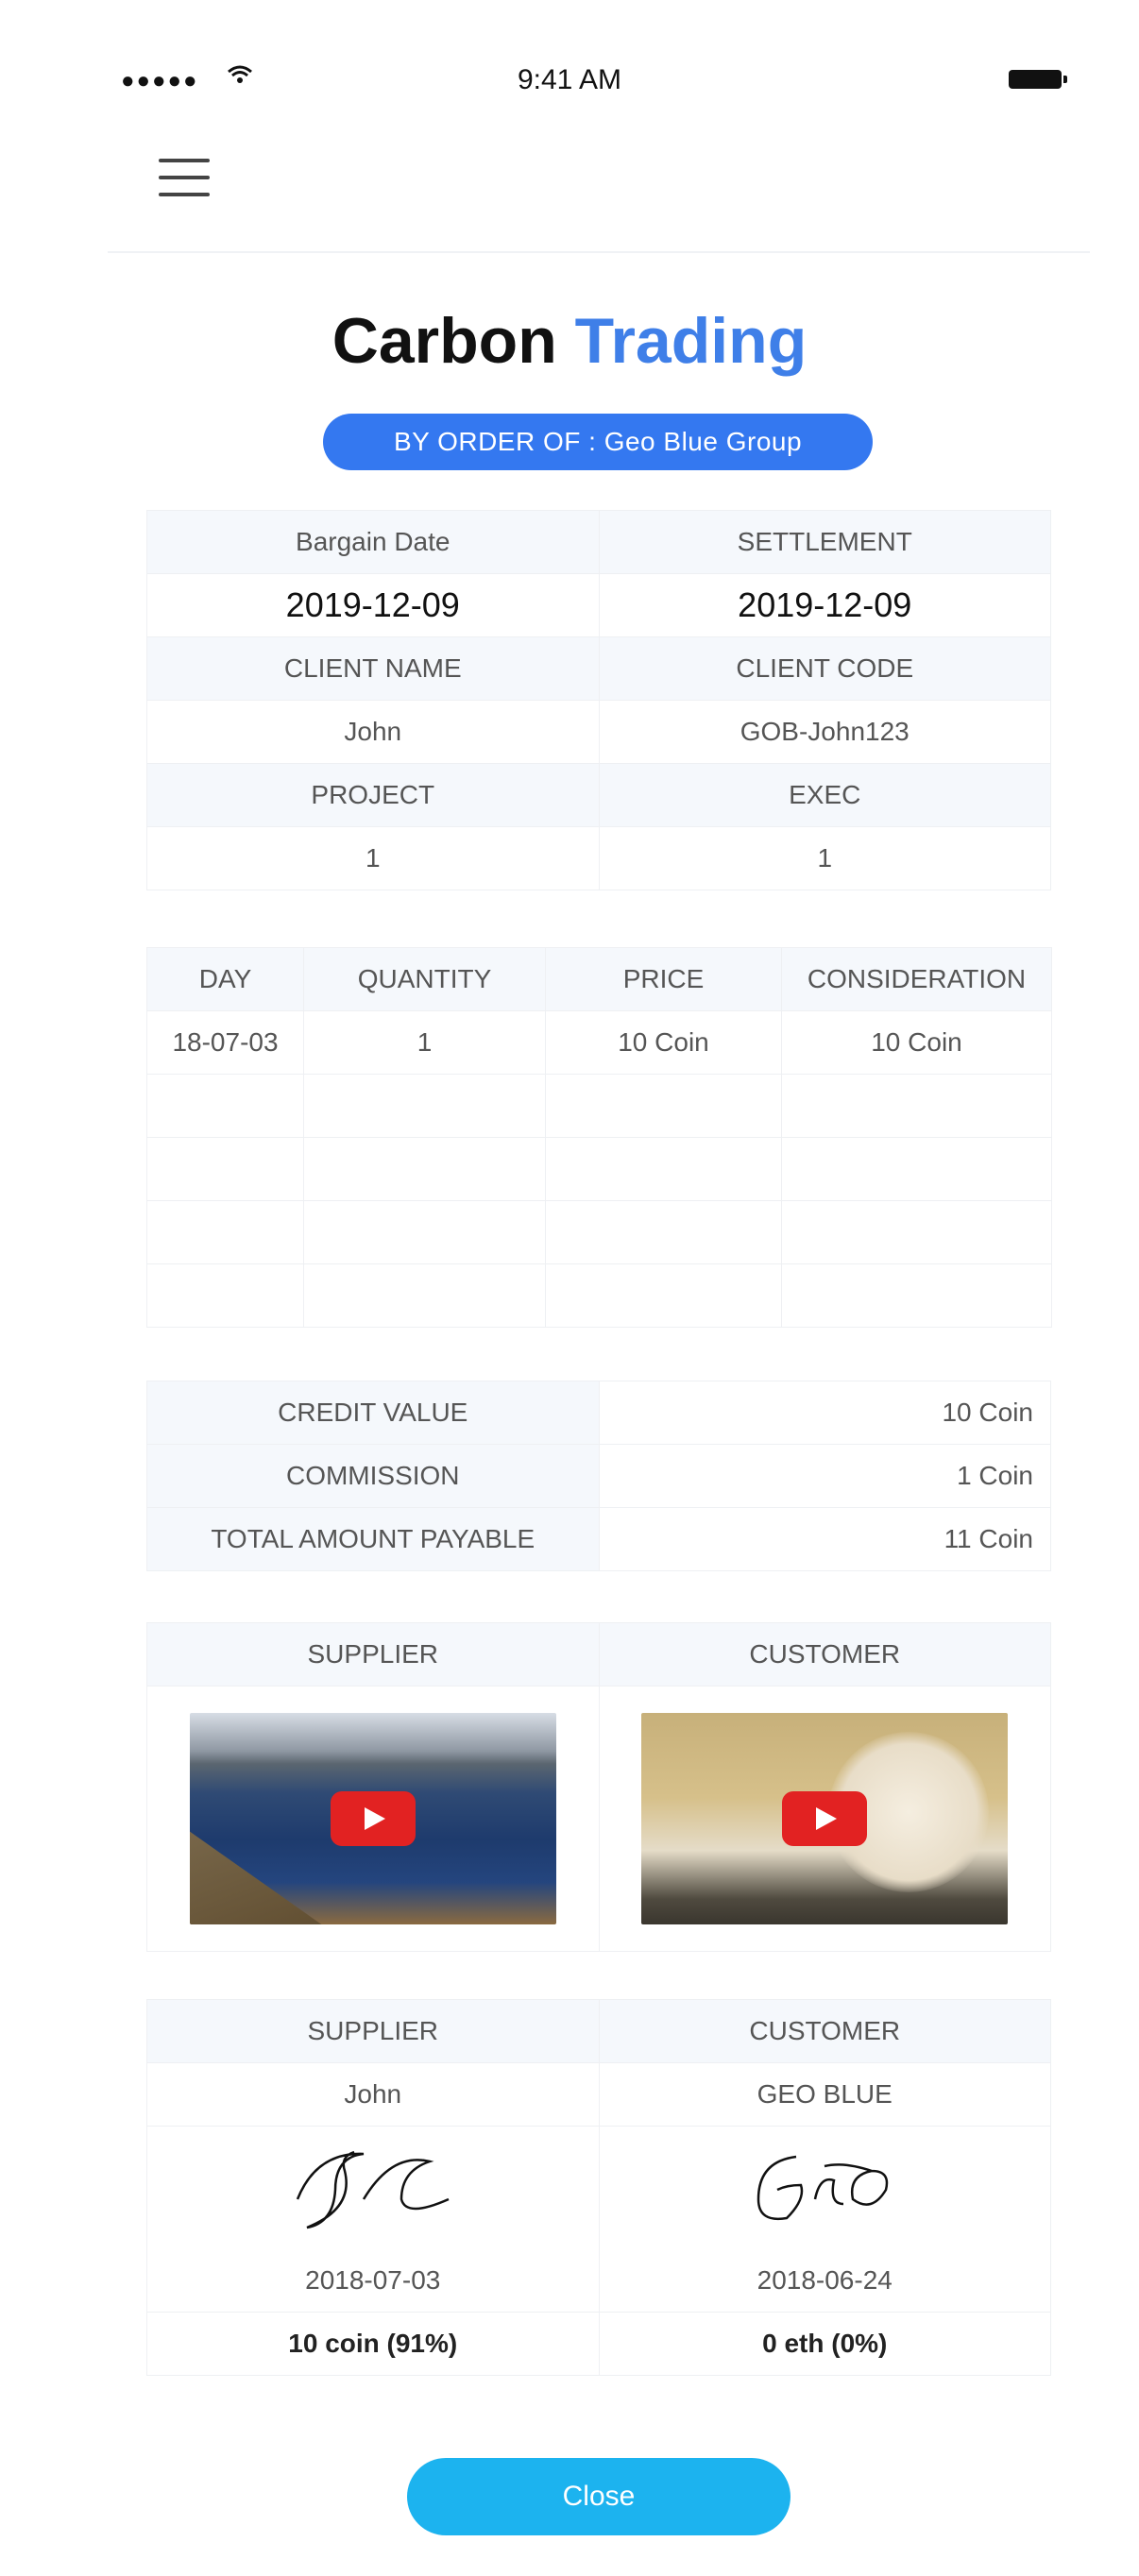 The image size is (1139, 2576). Describe the element at coordinates (663, 1042) in the screenshot. I see `trade-price: 10 Coin` at that location.